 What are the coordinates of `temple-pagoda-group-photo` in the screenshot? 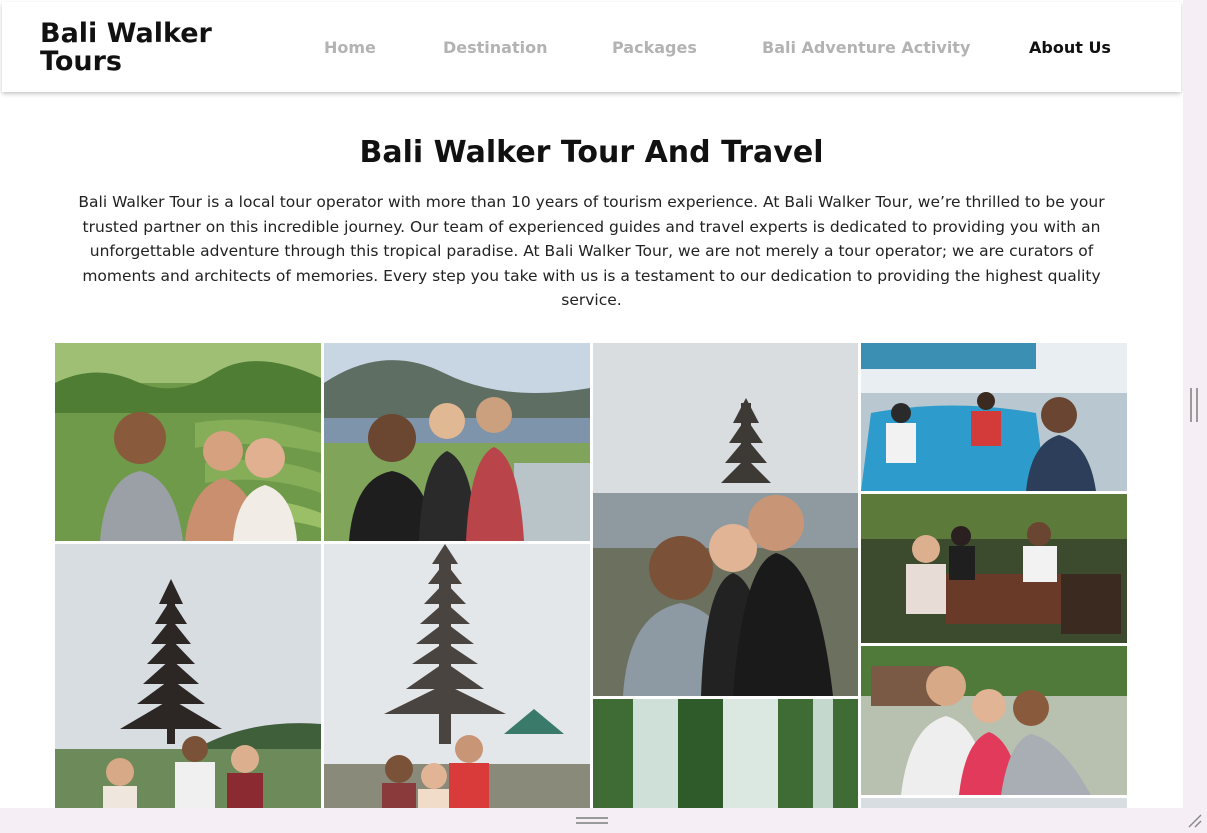 It's located at (188, 676).